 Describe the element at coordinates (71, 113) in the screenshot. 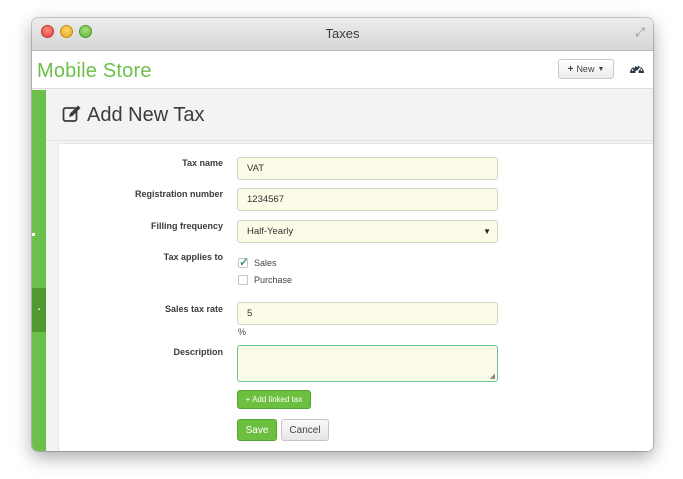

I see `edit-icon` at that location.